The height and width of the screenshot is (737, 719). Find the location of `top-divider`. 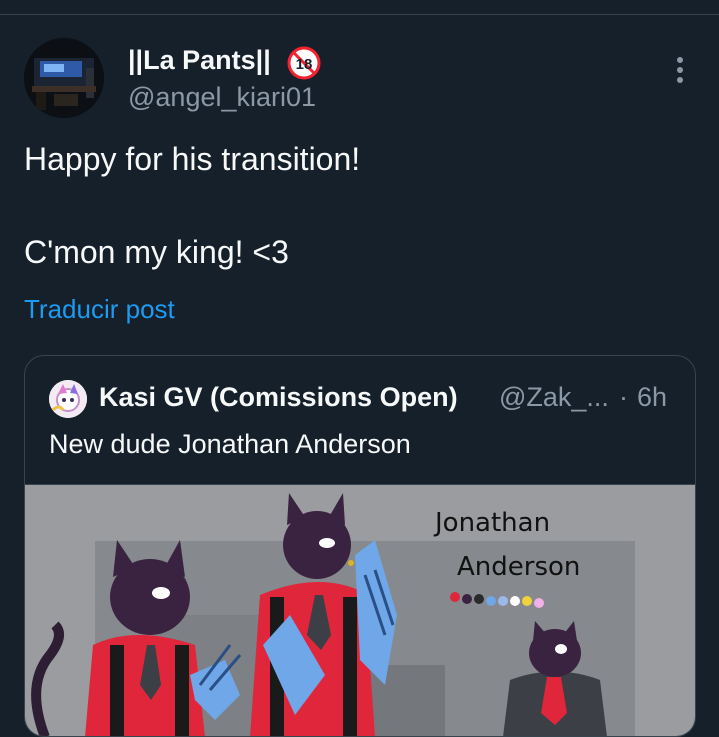

top-divider is located at coordinates (359, 14).